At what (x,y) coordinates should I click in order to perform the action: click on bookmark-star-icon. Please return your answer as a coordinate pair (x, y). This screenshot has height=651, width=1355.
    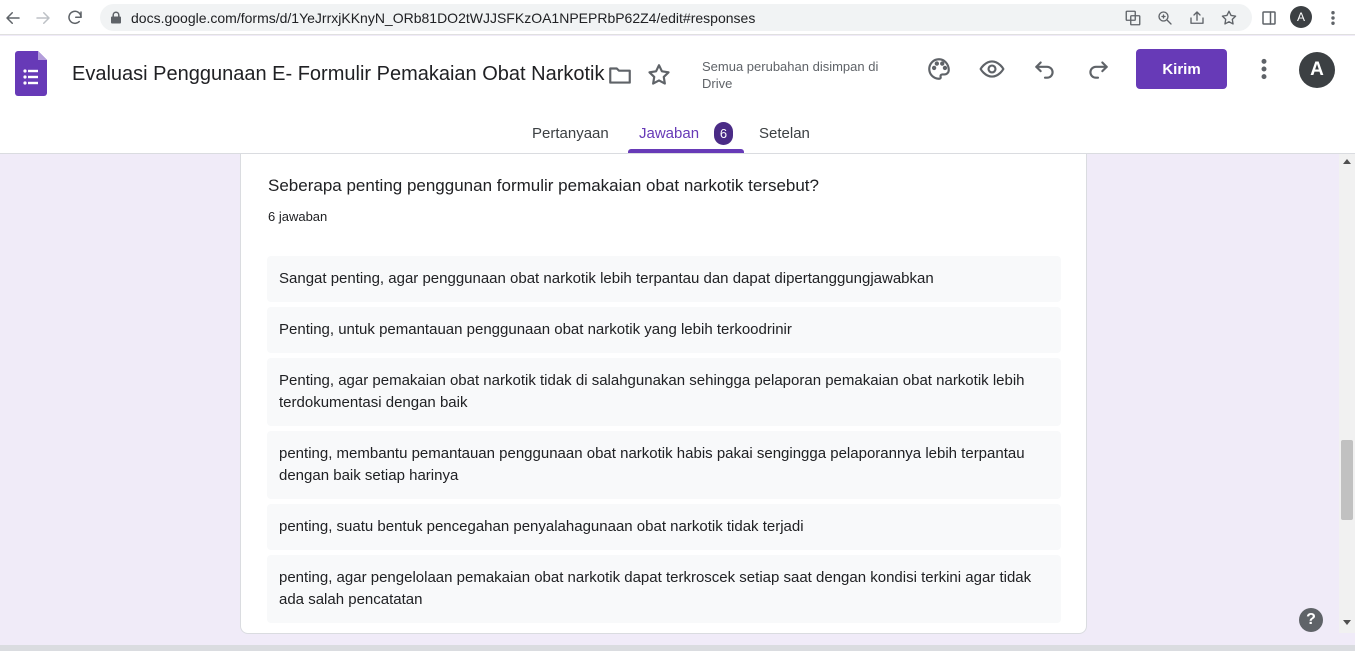
    Looking at the image, I should click on (1229, 18).